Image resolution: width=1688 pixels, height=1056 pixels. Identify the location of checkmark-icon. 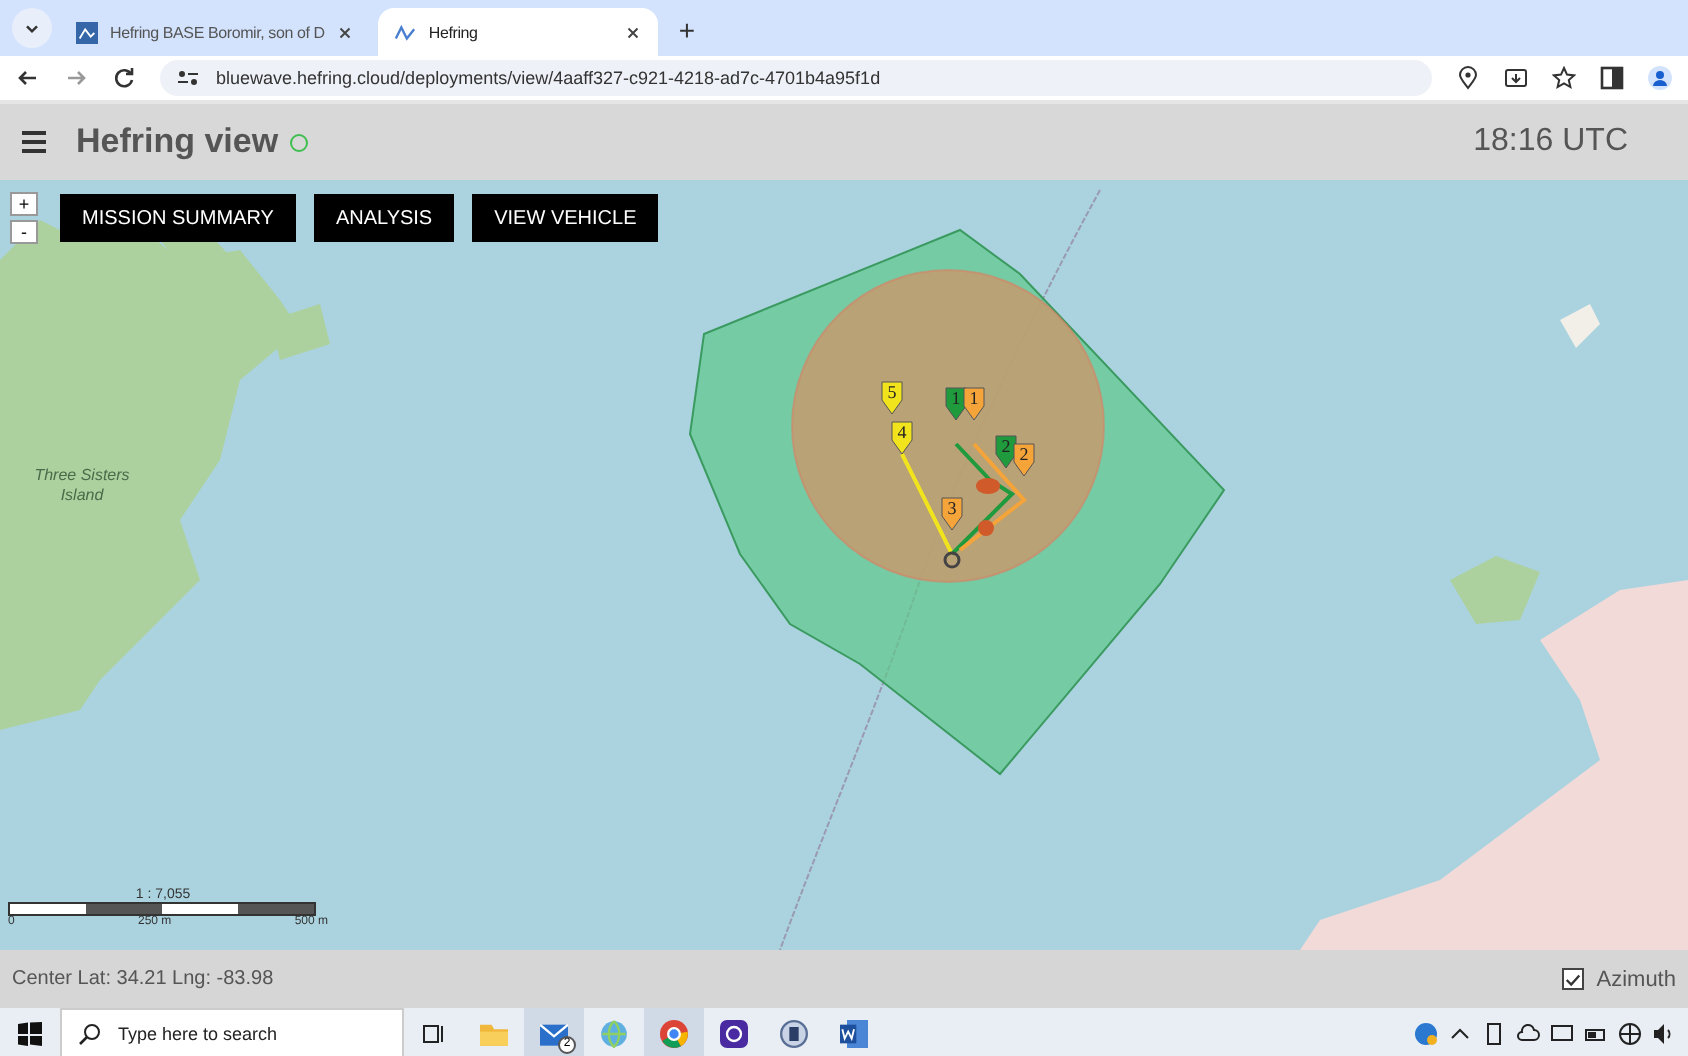
(1573, 979).